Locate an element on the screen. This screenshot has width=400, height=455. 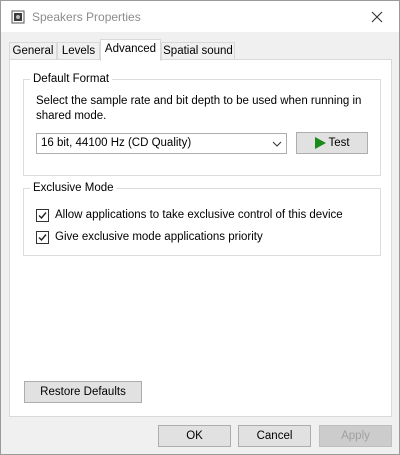
close-button is located at coordinates (377, 16).